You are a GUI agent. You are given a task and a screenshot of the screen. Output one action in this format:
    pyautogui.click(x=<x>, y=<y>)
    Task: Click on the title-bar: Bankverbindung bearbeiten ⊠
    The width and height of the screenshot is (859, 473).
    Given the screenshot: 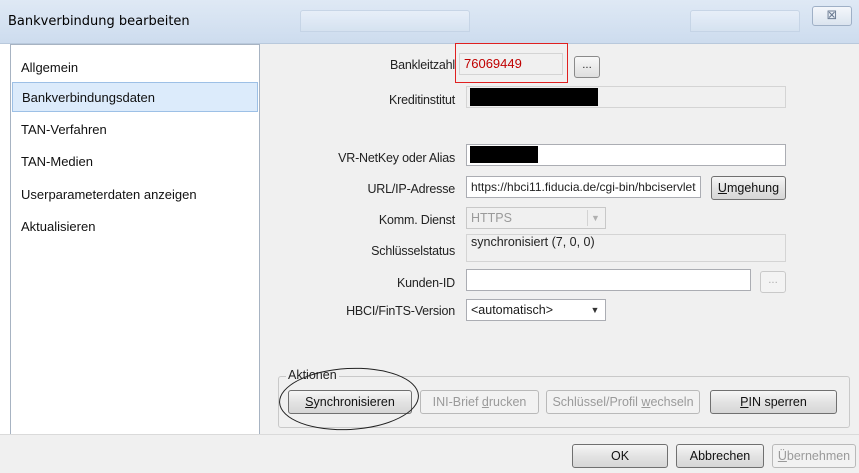 What is the action you would take?
    pyautogui.click(x=429, y=22)
    